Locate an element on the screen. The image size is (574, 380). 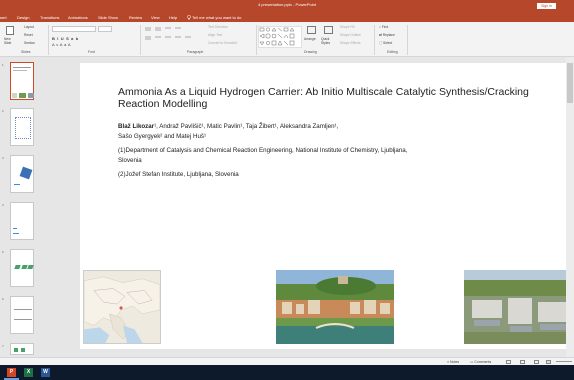
zoom-slider is located at coordinates (564, 361).